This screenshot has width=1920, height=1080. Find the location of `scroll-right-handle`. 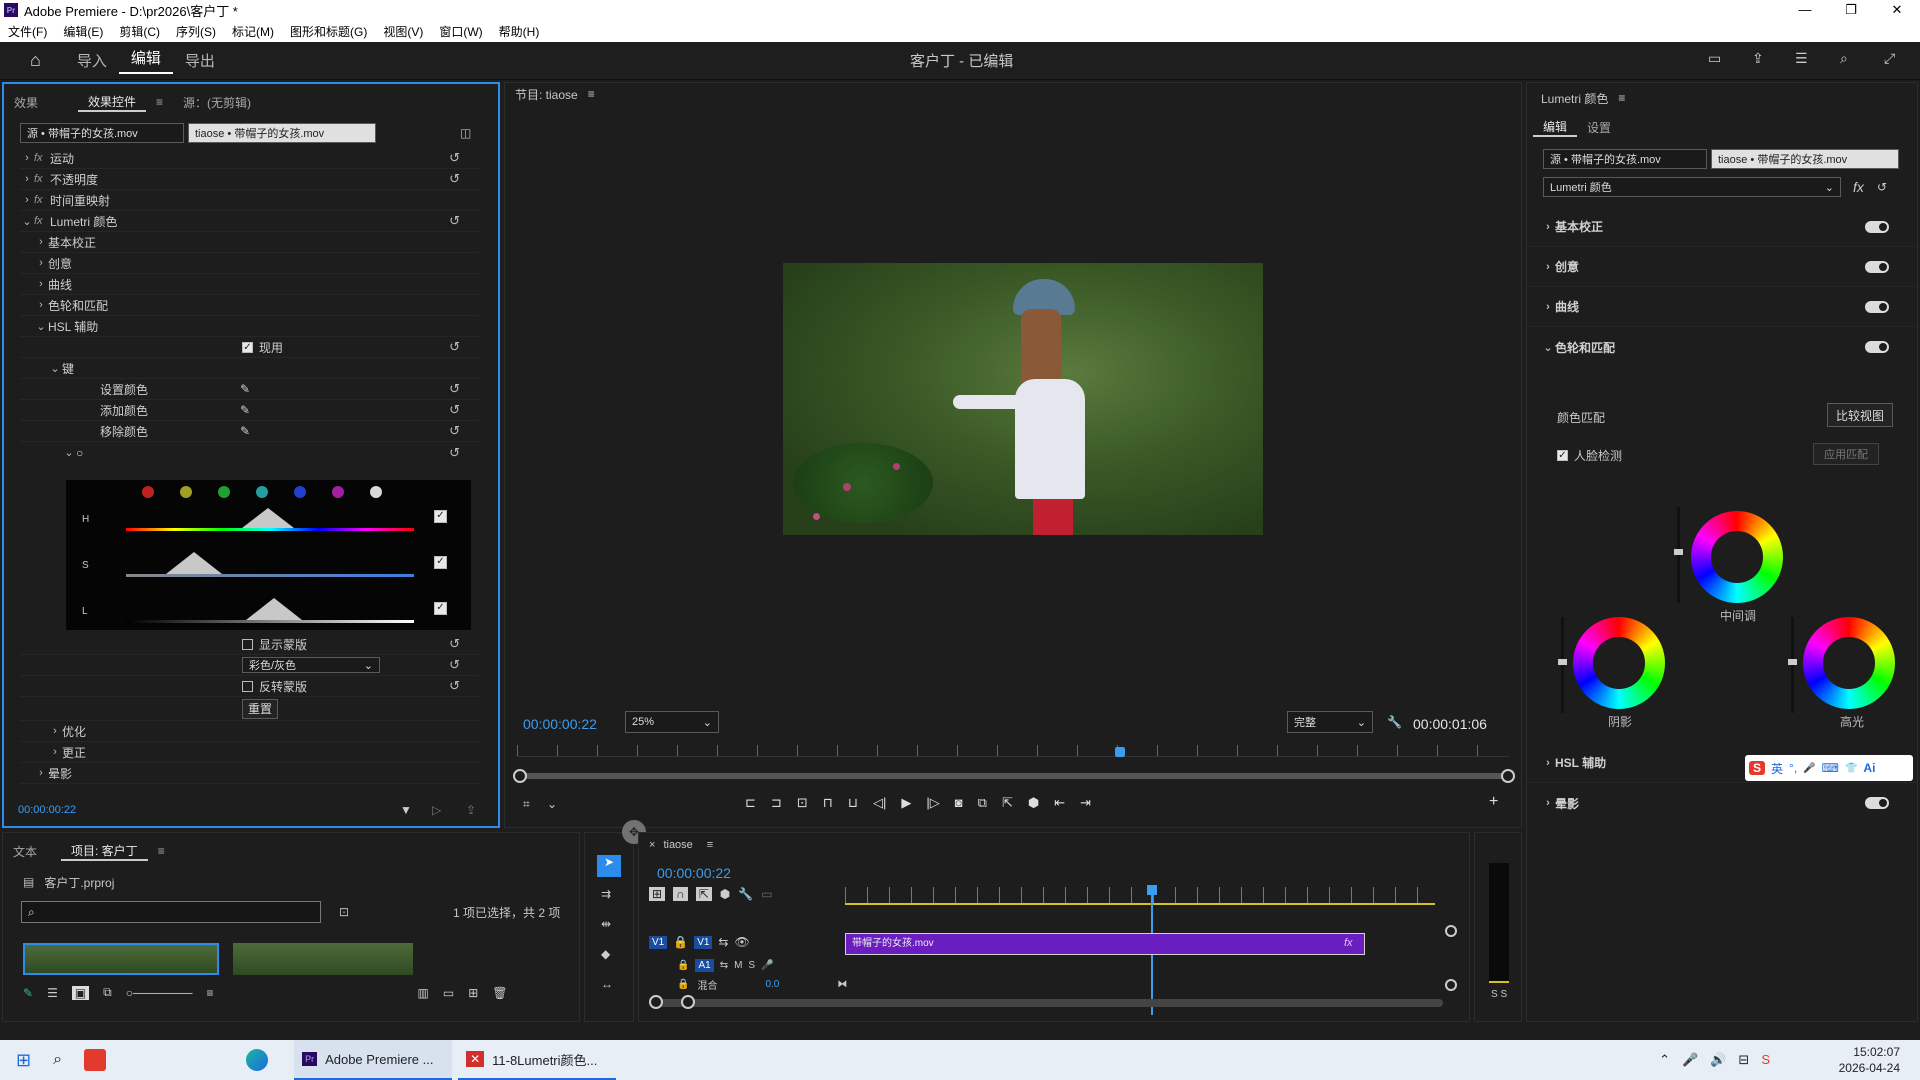

scroll-right-handle is located at coordinates (1508, 776).